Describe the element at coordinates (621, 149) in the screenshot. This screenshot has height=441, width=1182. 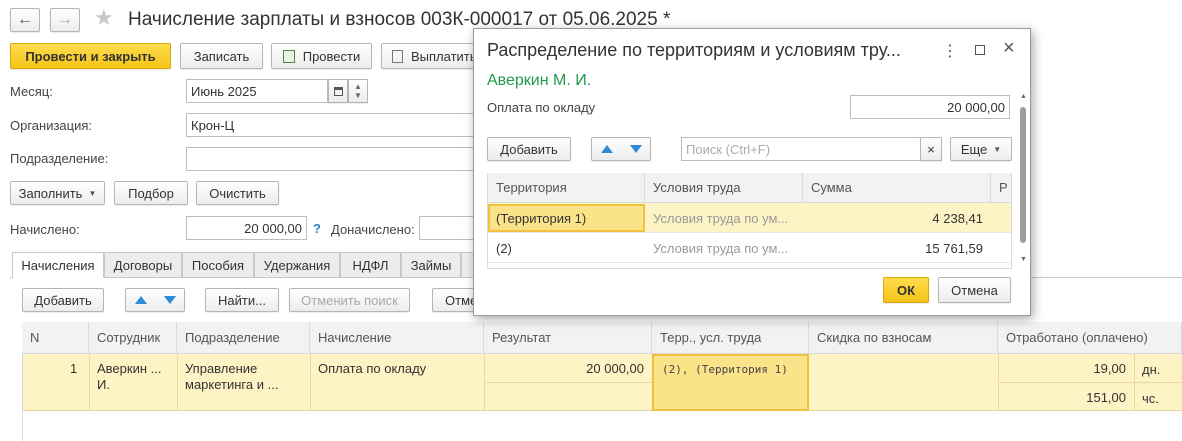
I see `dialog-move-group` at that location.